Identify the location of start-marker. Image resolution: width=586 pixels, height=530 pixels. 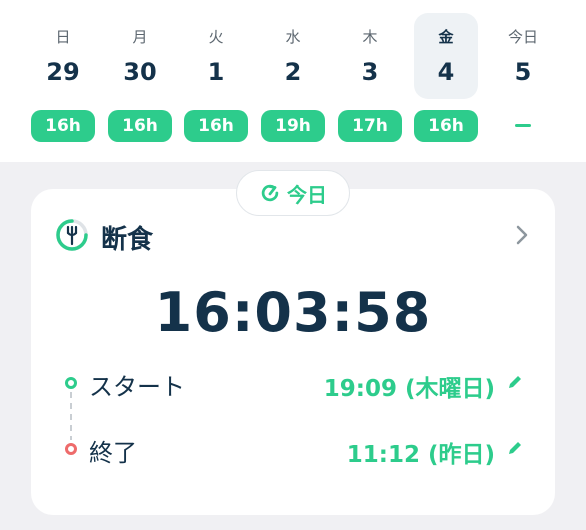
(71, 383).